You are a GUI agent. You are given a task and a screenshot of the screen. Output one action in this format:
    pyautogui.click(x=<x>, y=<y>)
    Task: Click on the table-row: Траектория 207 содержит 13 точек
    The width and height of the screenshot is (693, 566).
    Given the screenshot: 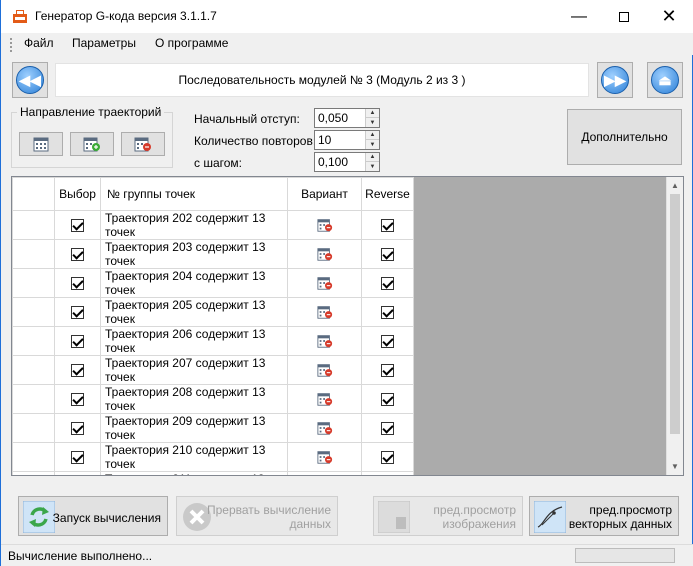 What is the action you would take?
    pyautogui.click(x=213, y=370)
    